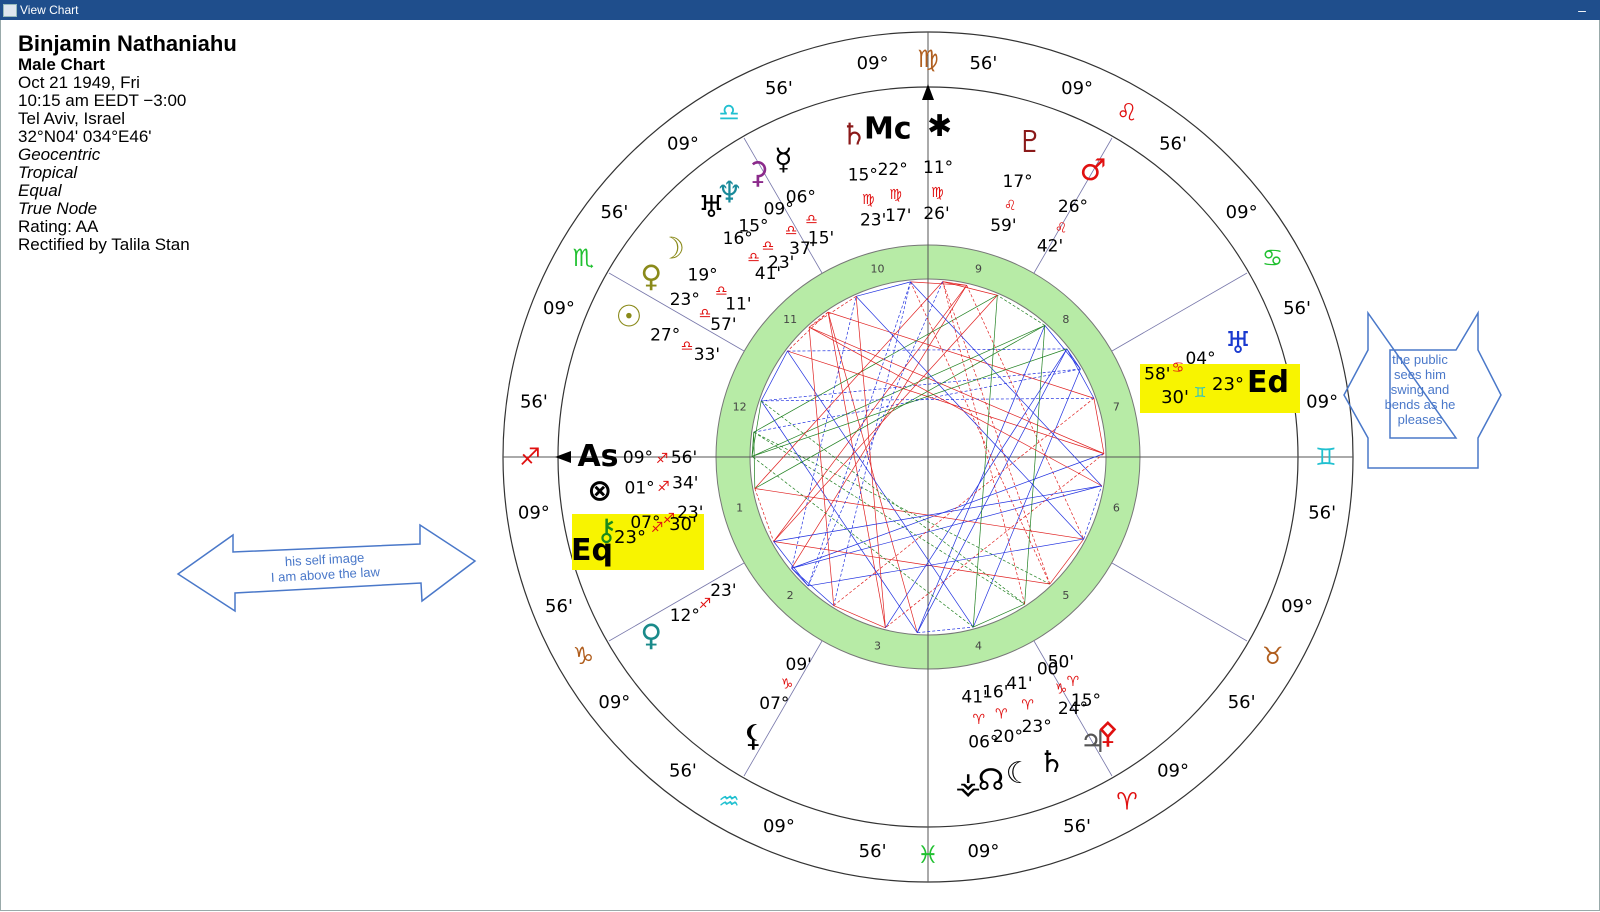 The image size is (1600, 912). I want to click on vertex-minute: 26', so click(936, 214).